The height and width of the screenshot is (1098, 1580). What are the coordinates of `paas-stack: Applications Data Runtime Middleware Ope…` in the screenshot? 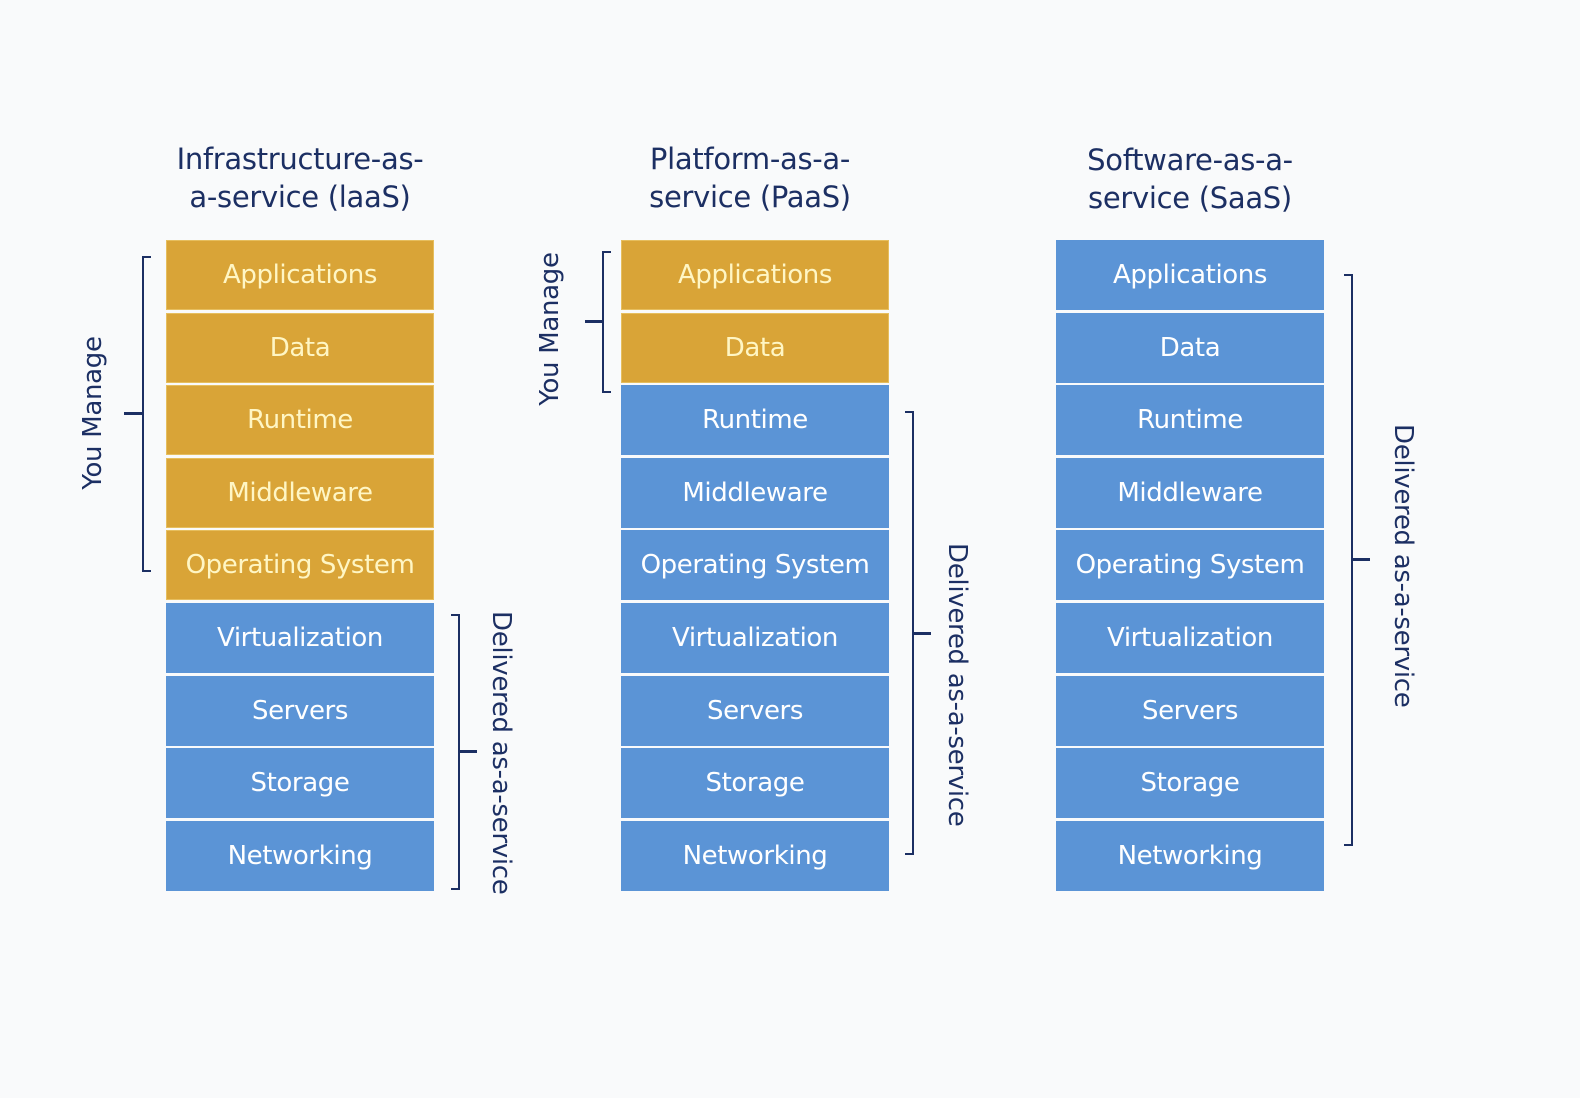 It's located at (755, 566).